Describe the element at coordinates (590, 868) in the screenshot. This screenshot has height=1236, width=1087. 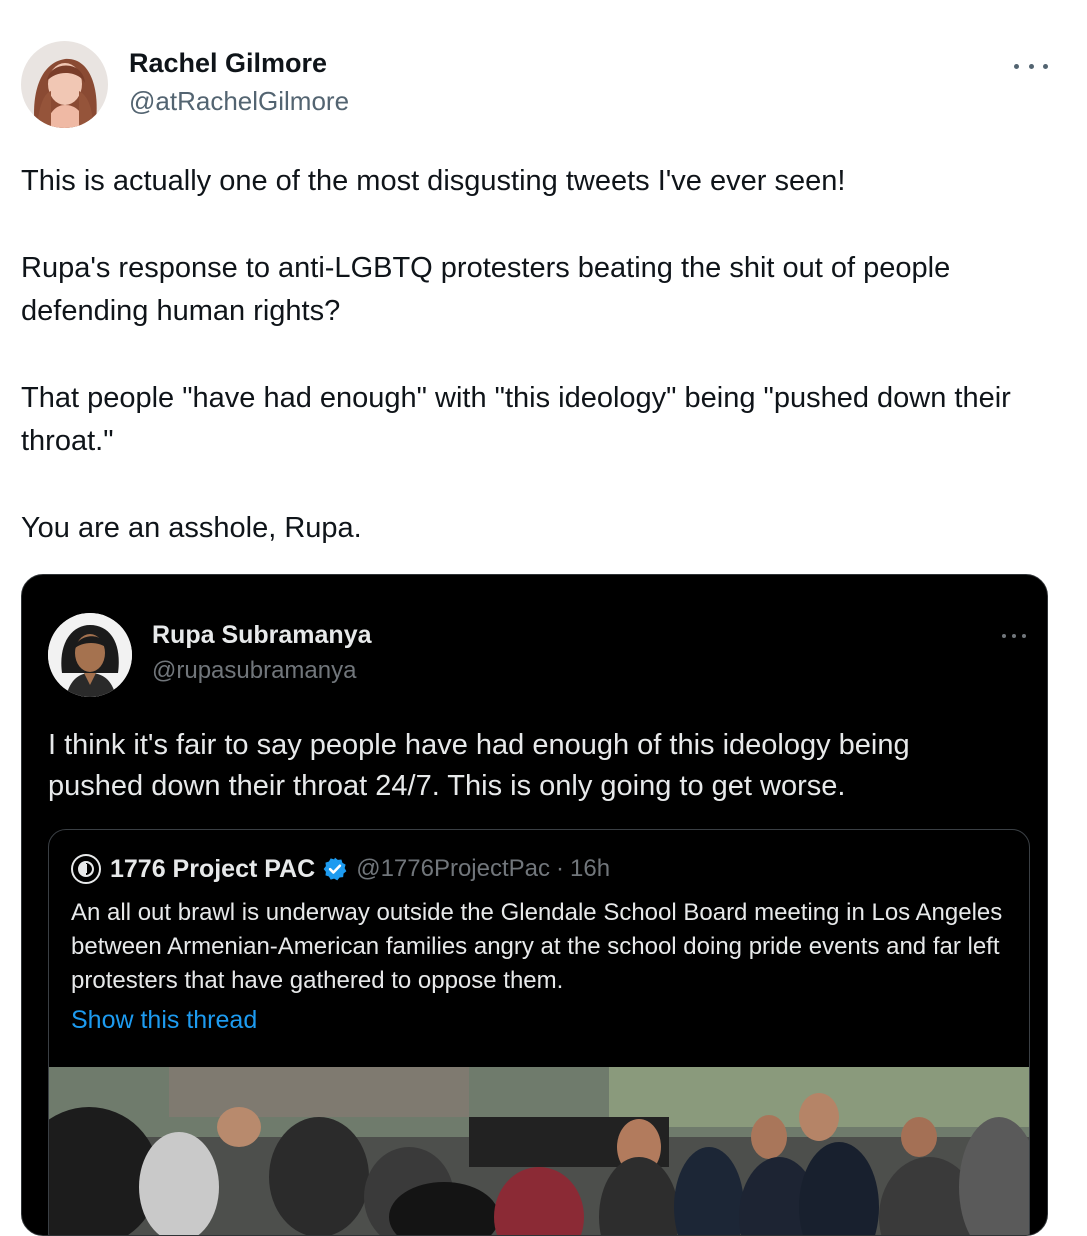
I see `quoted-timestamp: 16h` at that location.